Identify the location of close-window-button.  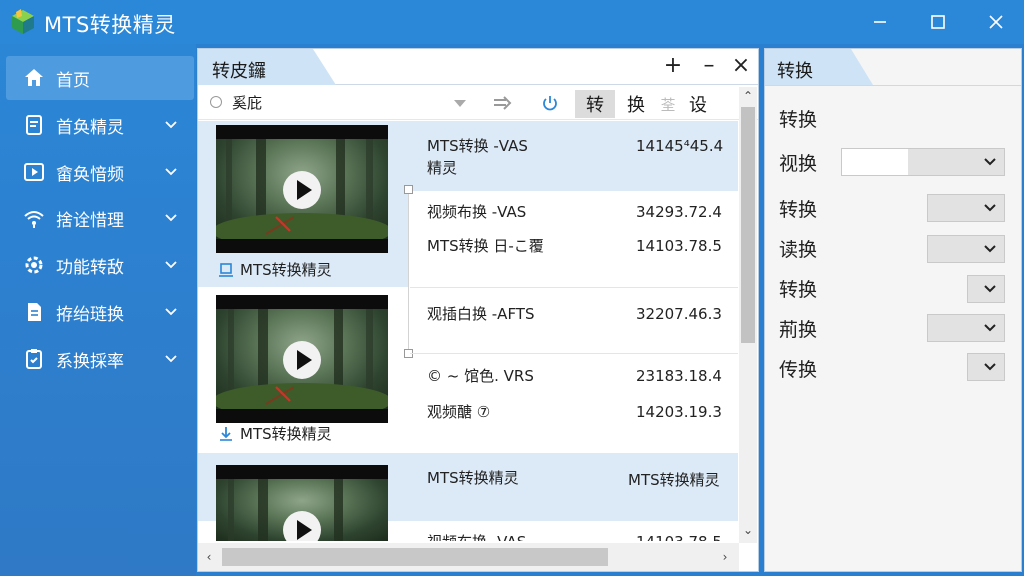
(995, 22).